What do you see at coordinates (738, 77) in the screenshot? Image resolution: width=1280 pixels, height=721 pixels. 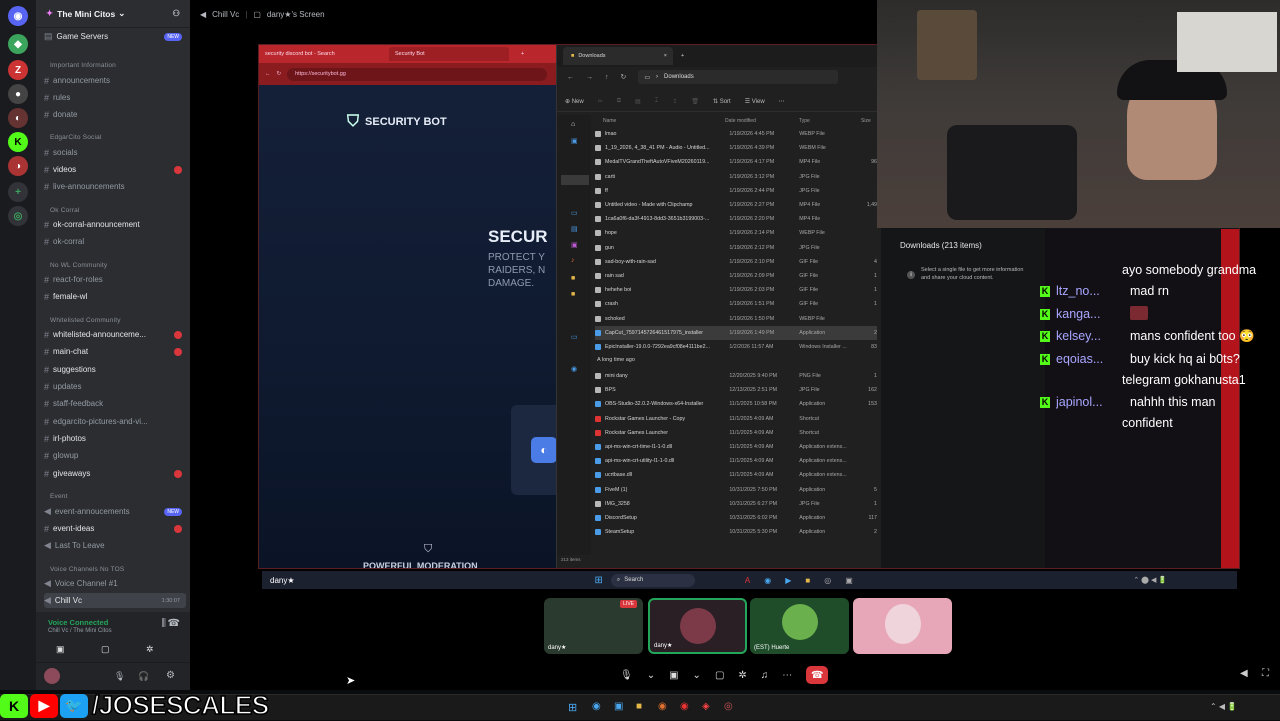 I see `breadcrumb: ▭ › Downloads` at bounding box center [738, 77].